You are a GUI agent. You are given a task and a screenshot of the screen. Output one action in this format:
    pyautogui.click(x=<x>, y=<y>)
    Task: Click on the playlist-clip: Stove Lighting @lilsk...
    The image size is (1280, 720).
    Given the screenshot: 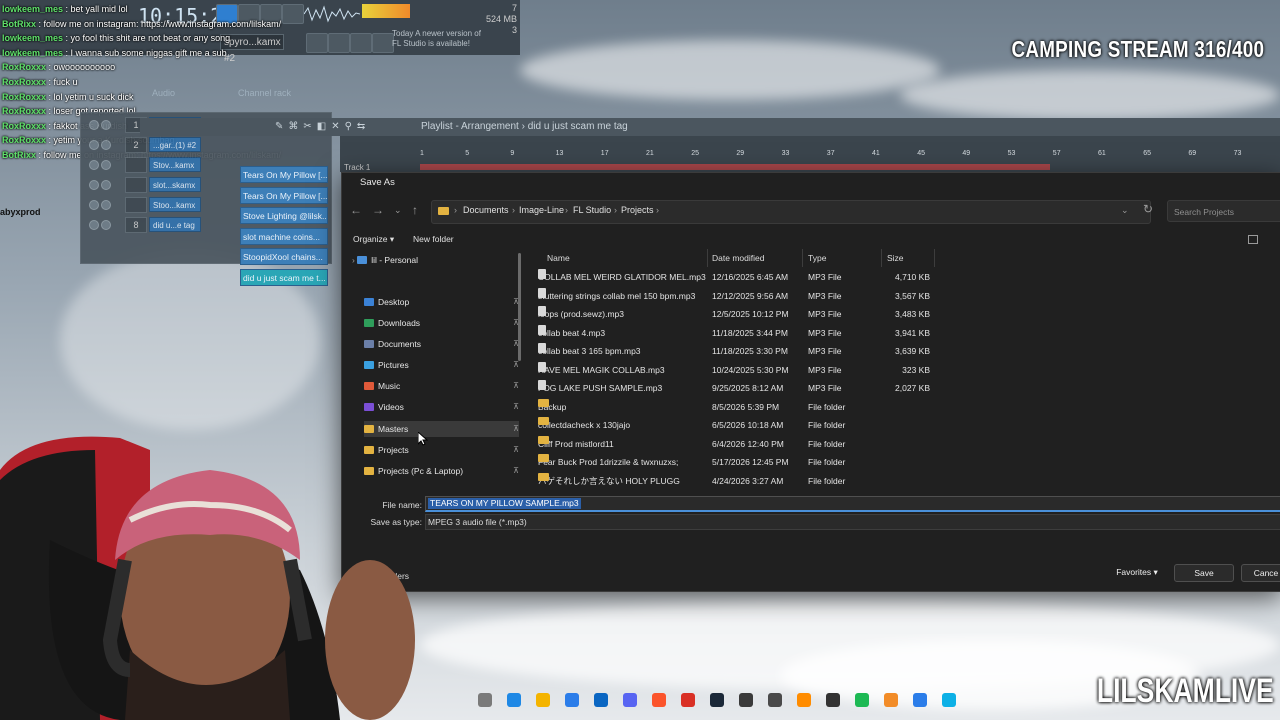 What is the action you would take?
    pyautogui.click(x=284, y=215)
    